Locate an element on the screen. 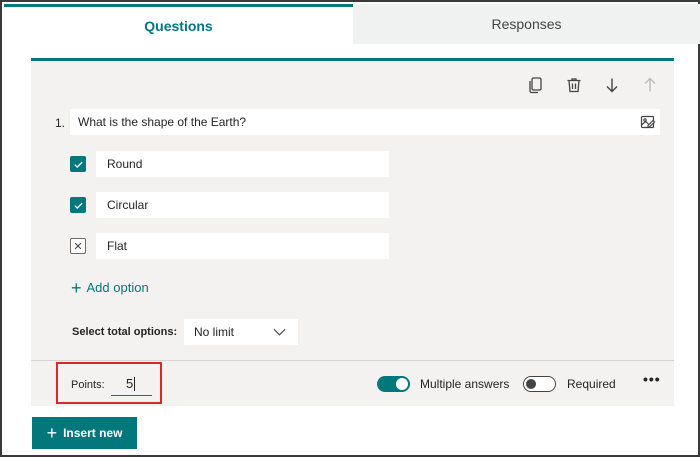 This screenshot has height=457, width=700. move-down-button is located at coordinates (612, 85).